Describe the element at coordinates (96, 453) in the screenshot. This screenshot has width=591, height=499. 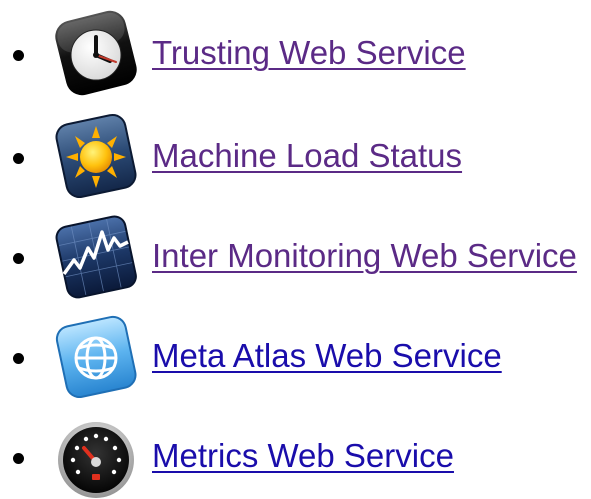
I see `gauge-icon` at that location.